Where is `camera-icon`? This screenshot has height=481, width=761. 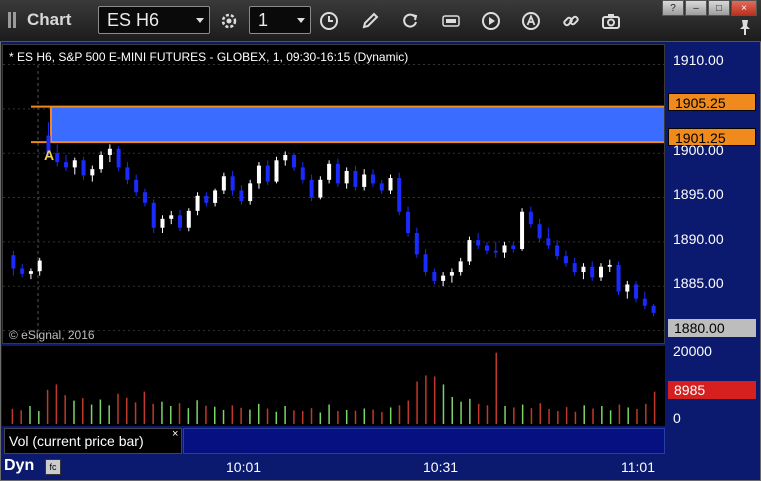 camera-icon is located at coordinates (611, 21).